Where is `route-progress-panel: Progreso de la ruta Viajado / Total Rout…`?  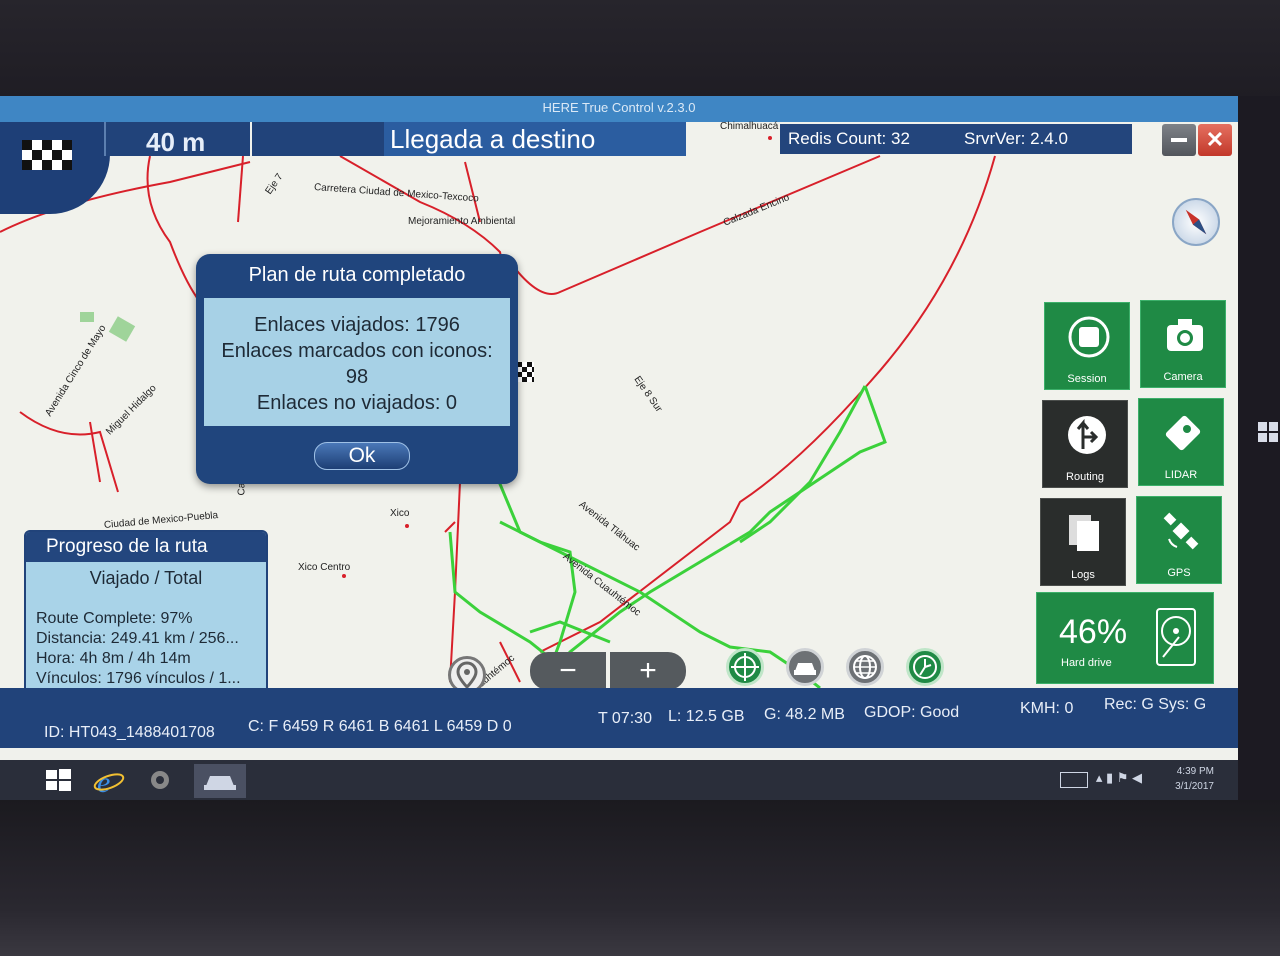 route-progress-panel: Progreso de la ruta Viajado / Total Rout… is located at coordinates (146, 621).